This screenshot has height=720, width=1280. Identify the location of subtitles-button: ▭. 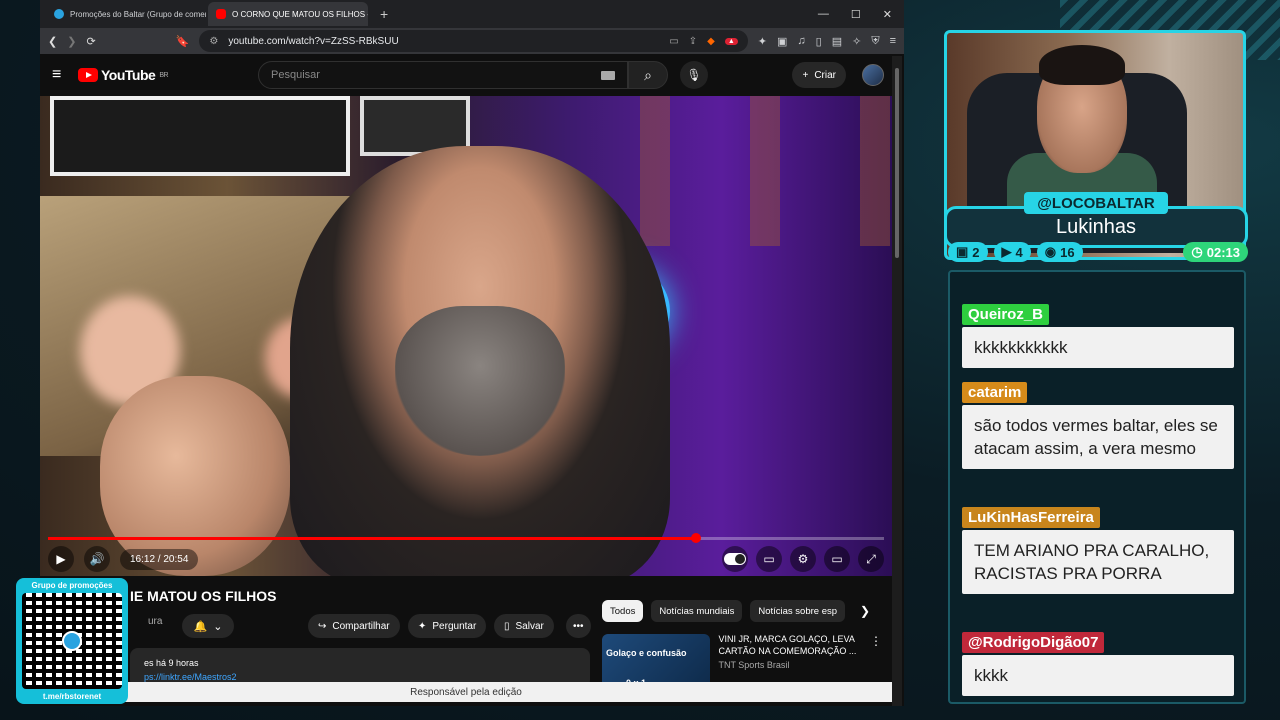
(769, 559).